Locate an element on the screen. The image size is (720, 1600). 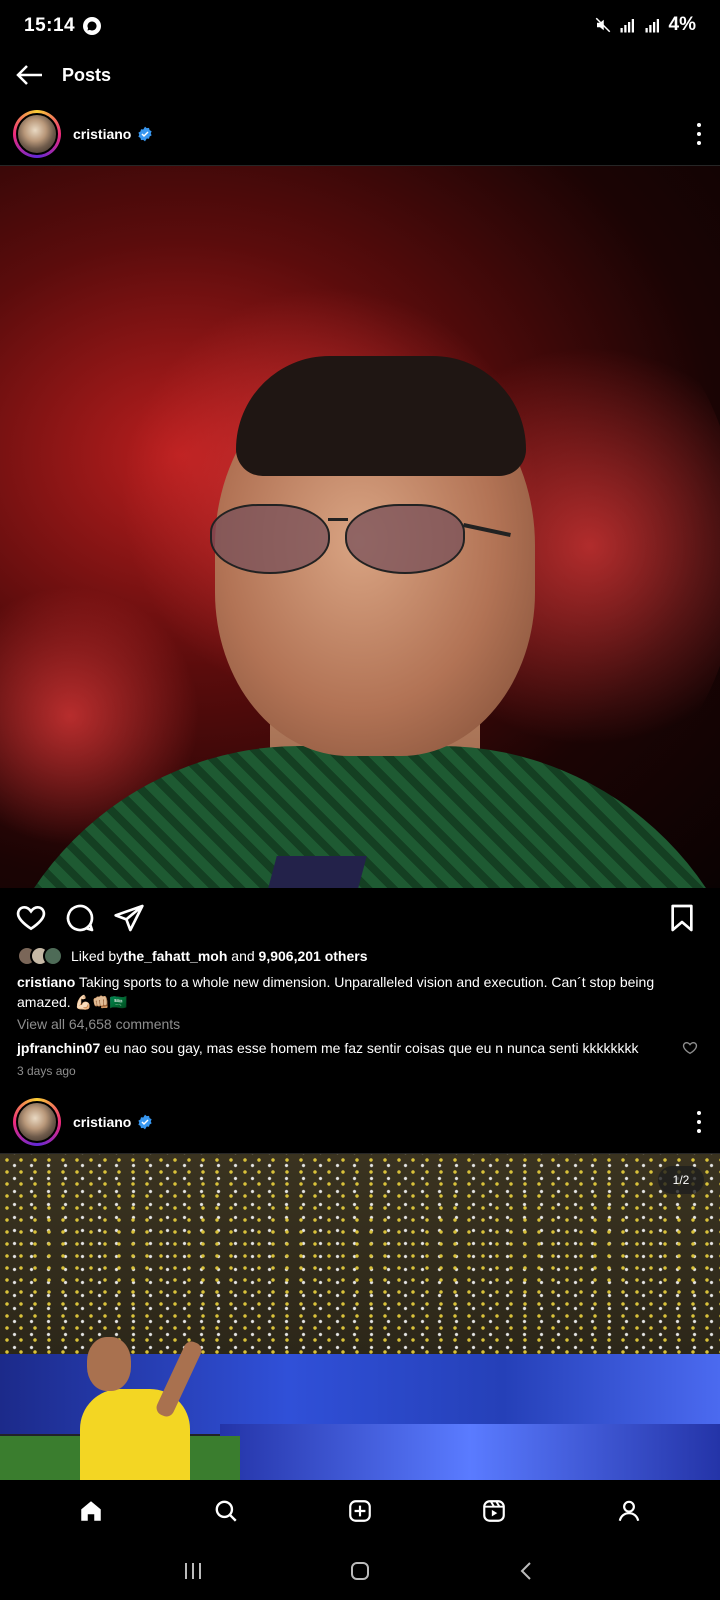
post-timestamp: 3 days ago is located at coordinates (46, 1071).